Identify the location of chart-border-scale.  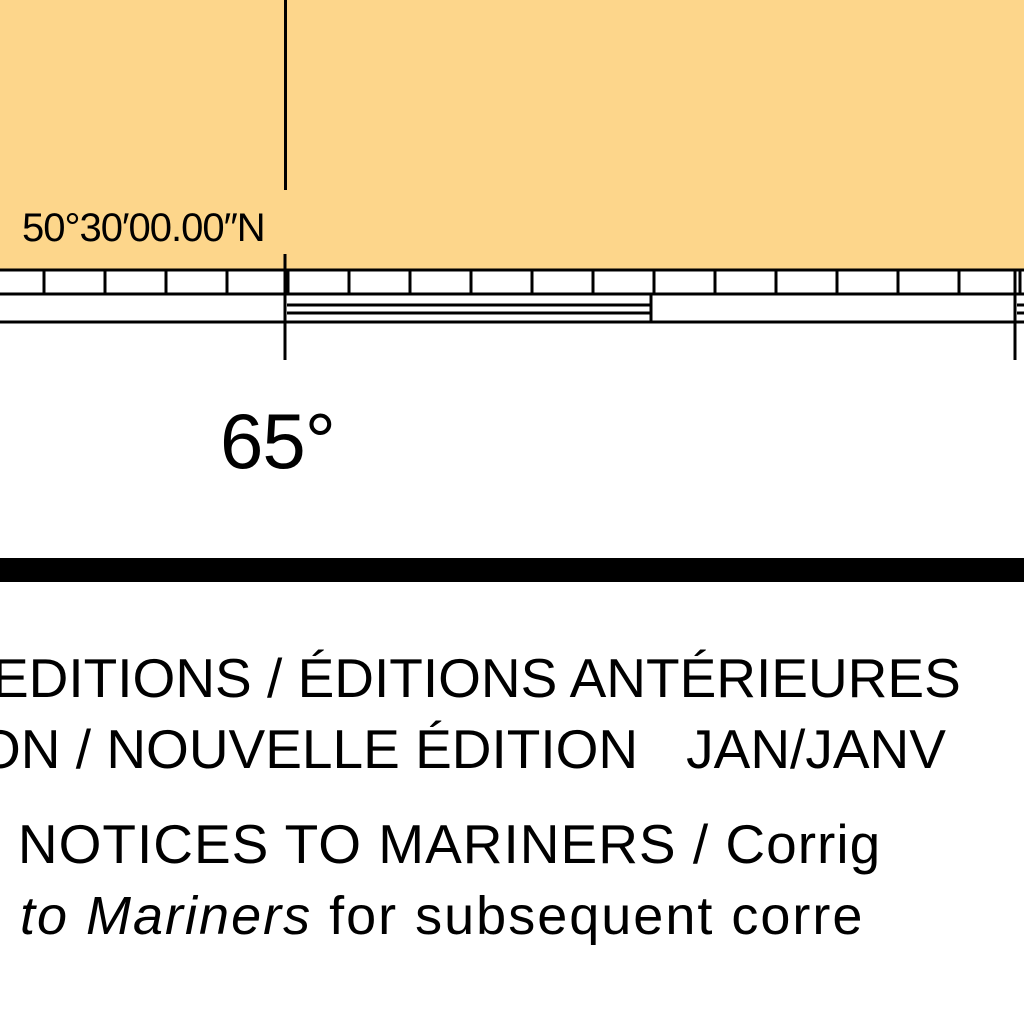
(512, 307).